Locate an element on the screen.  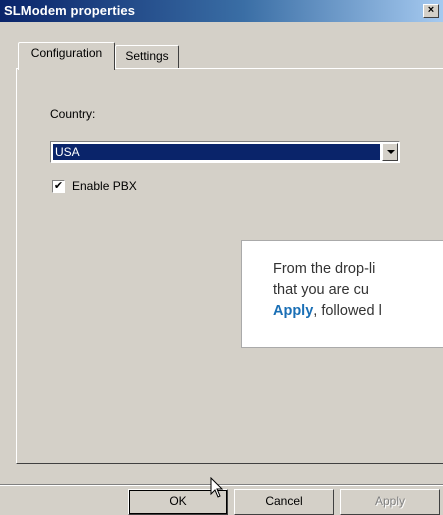
callout-line-1: From the drop-li is located at coordinates (324, 269).